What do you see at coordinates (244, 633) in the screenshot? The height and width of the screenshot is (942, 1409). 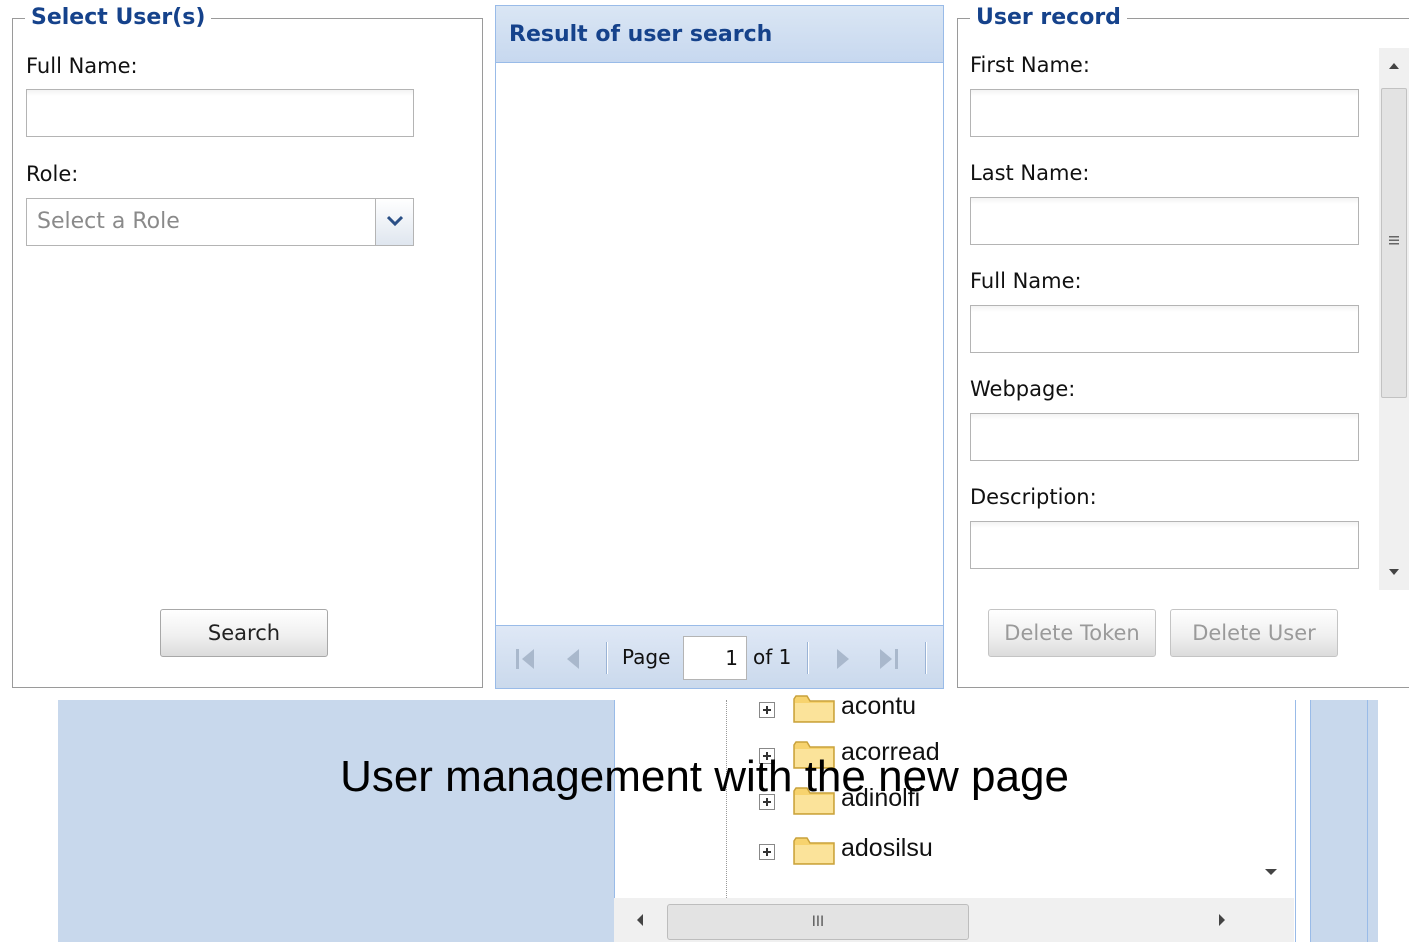 I see `search-button: Search` at bounding box center [244, 633].